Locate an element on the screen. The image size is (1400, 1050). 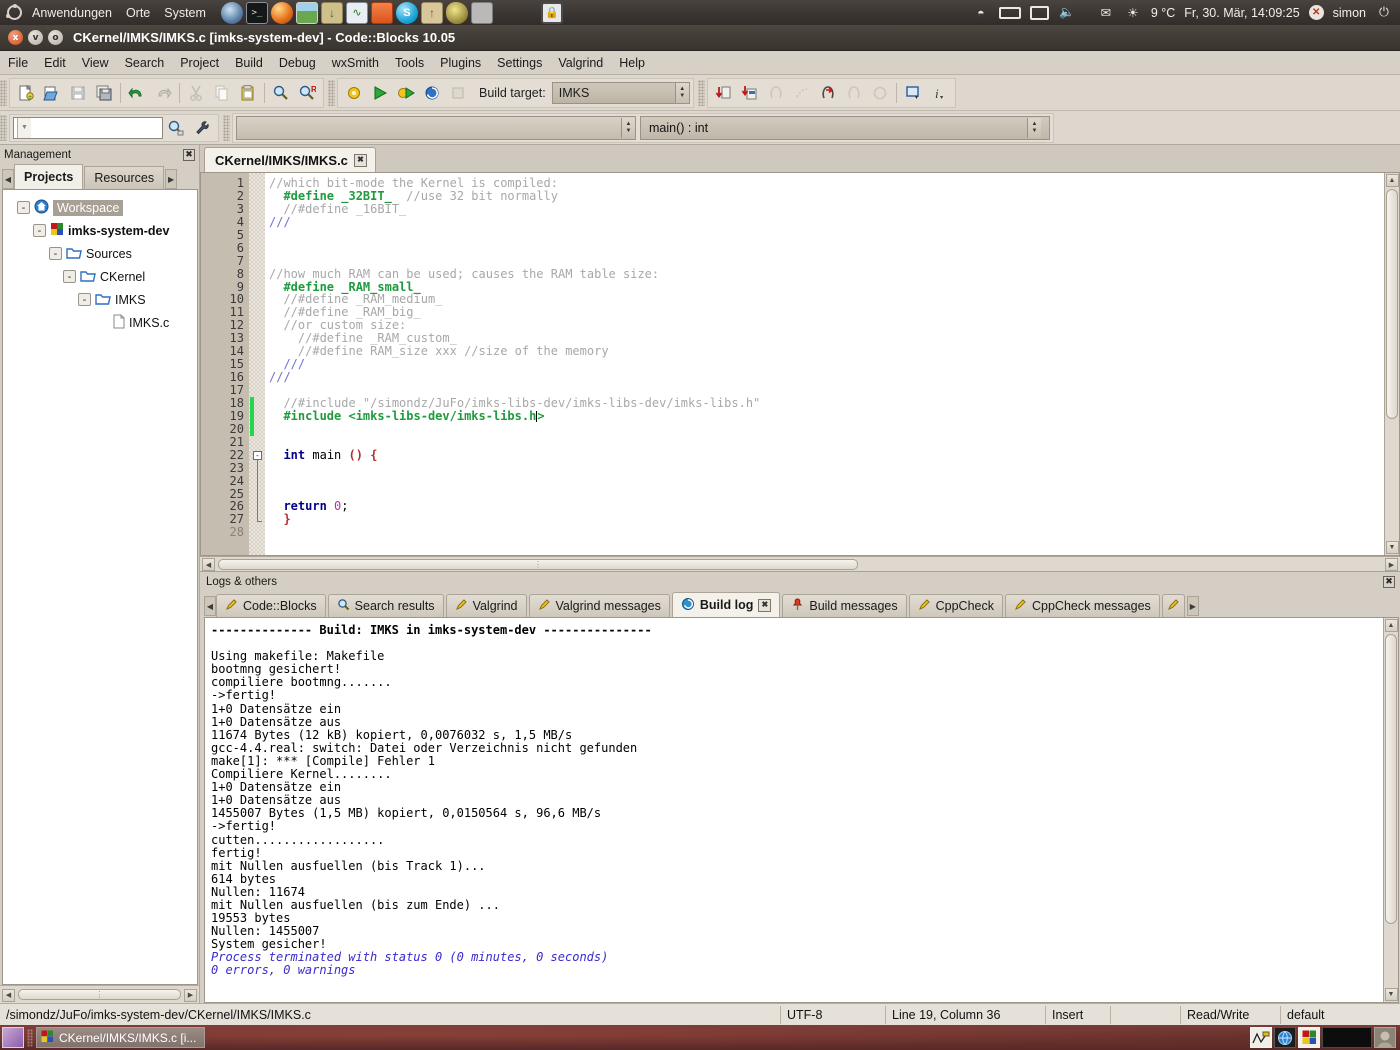
build-and-run-icon is located at coordinates (406, 93).